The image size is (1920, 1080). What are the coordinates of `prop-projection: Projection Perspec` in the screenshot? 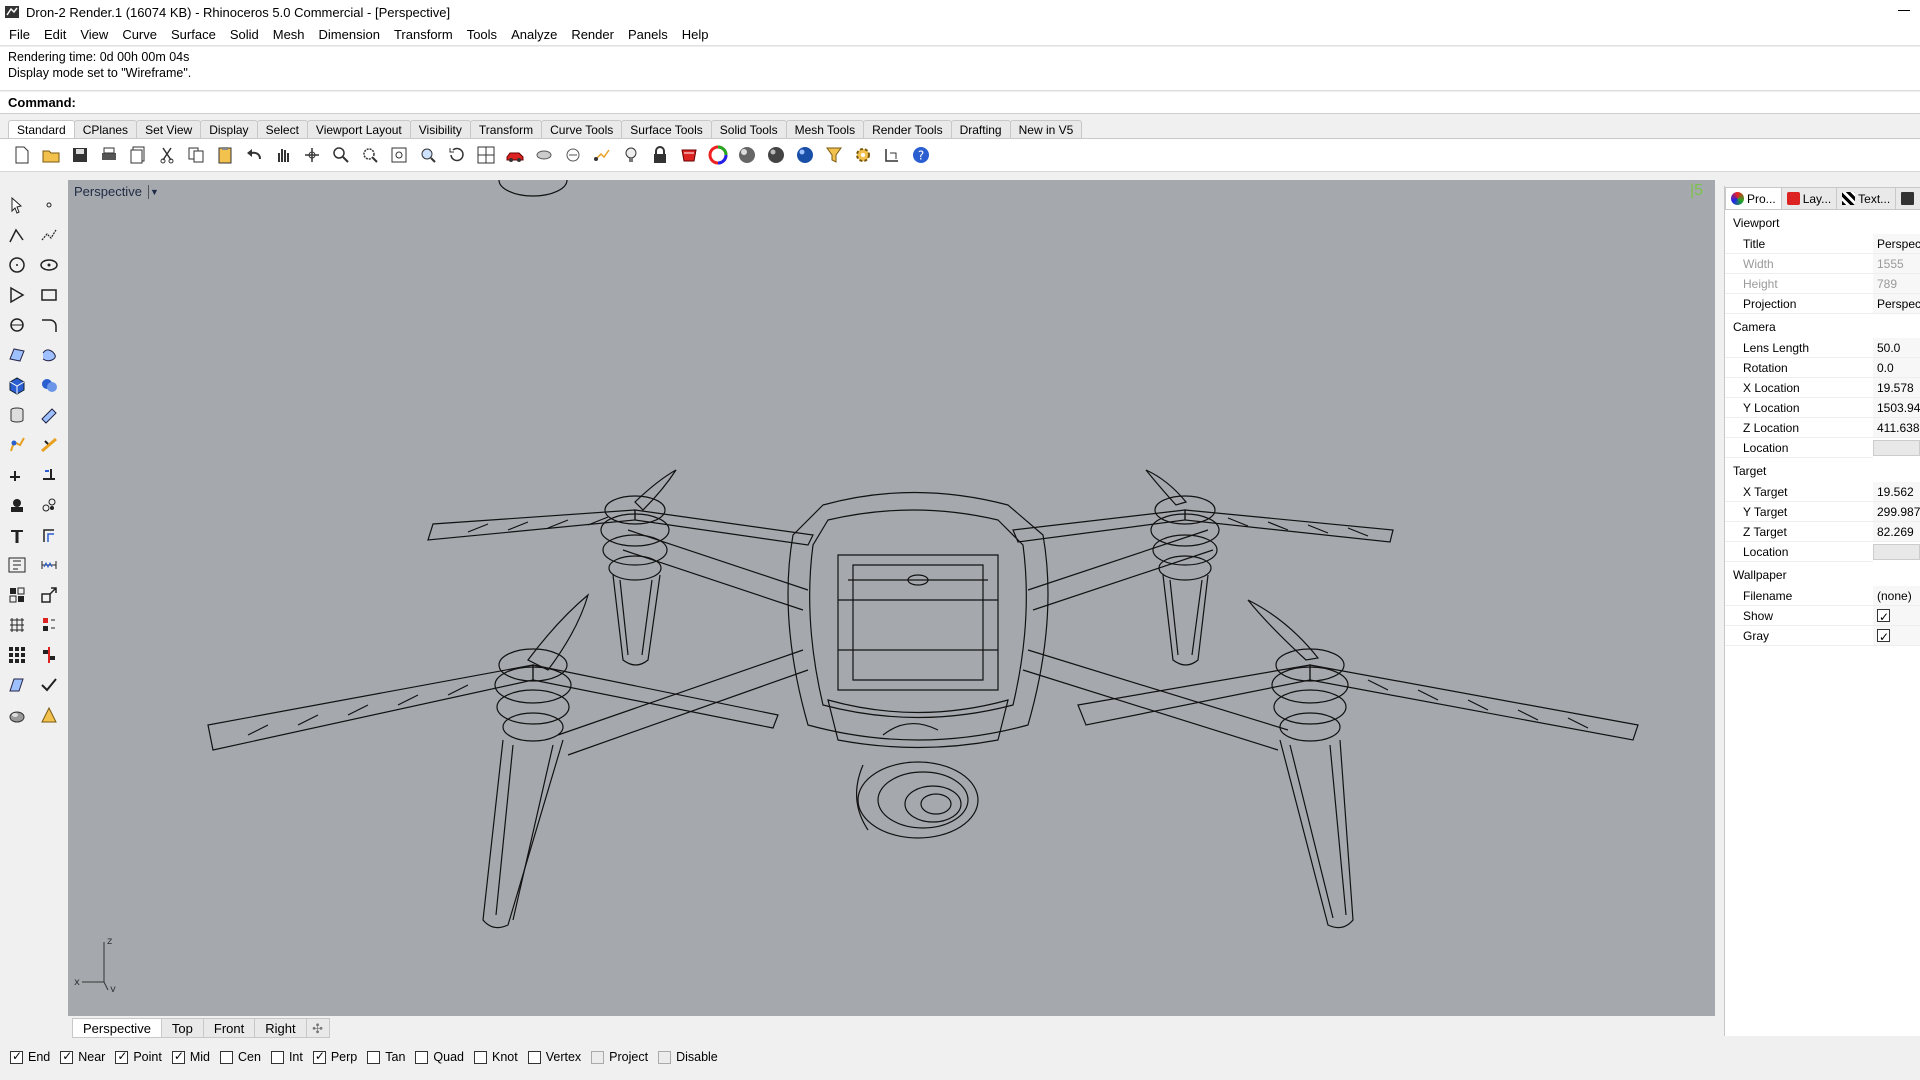 It's located at (1822, 304).